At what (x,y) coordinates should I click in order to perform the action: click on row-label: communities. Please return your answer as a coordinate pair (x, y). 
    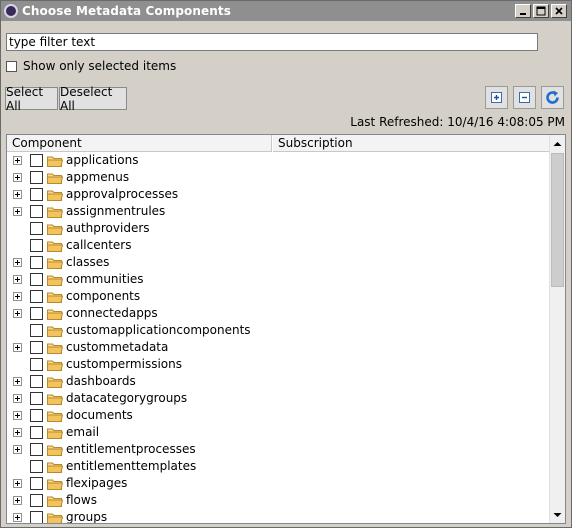
    Looking at the image, I should click on (105, 279).